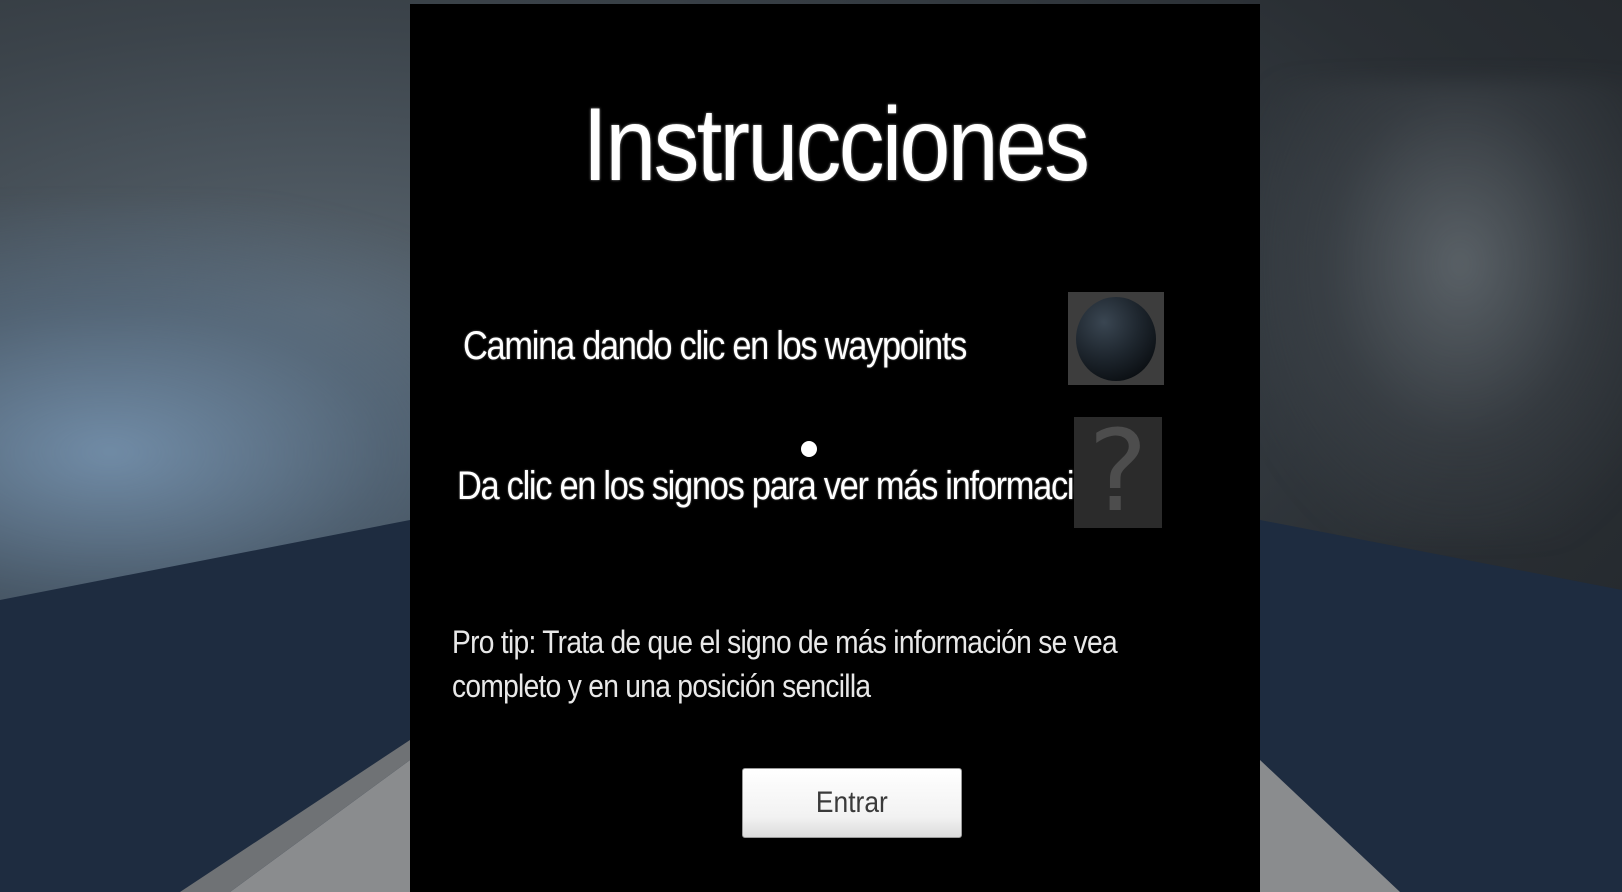 The height and width of the screenshot is (892, 1622). Describe the element at coordinates (809, 449) in the screenshot. I see `gaze-reticle-icon` at that location.